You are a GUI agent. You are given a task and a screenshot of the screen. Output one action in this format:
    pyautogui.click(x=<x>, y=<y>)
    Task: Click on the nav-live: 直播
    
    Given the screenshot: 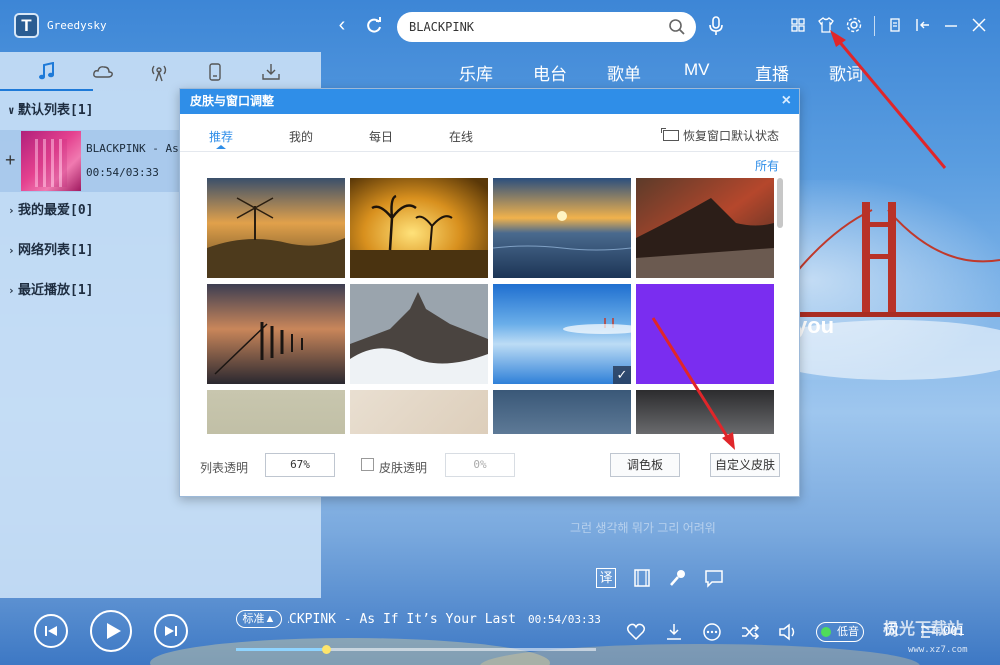 What is the action you would take?
    pyautogui.click(x=772, y=72)
    